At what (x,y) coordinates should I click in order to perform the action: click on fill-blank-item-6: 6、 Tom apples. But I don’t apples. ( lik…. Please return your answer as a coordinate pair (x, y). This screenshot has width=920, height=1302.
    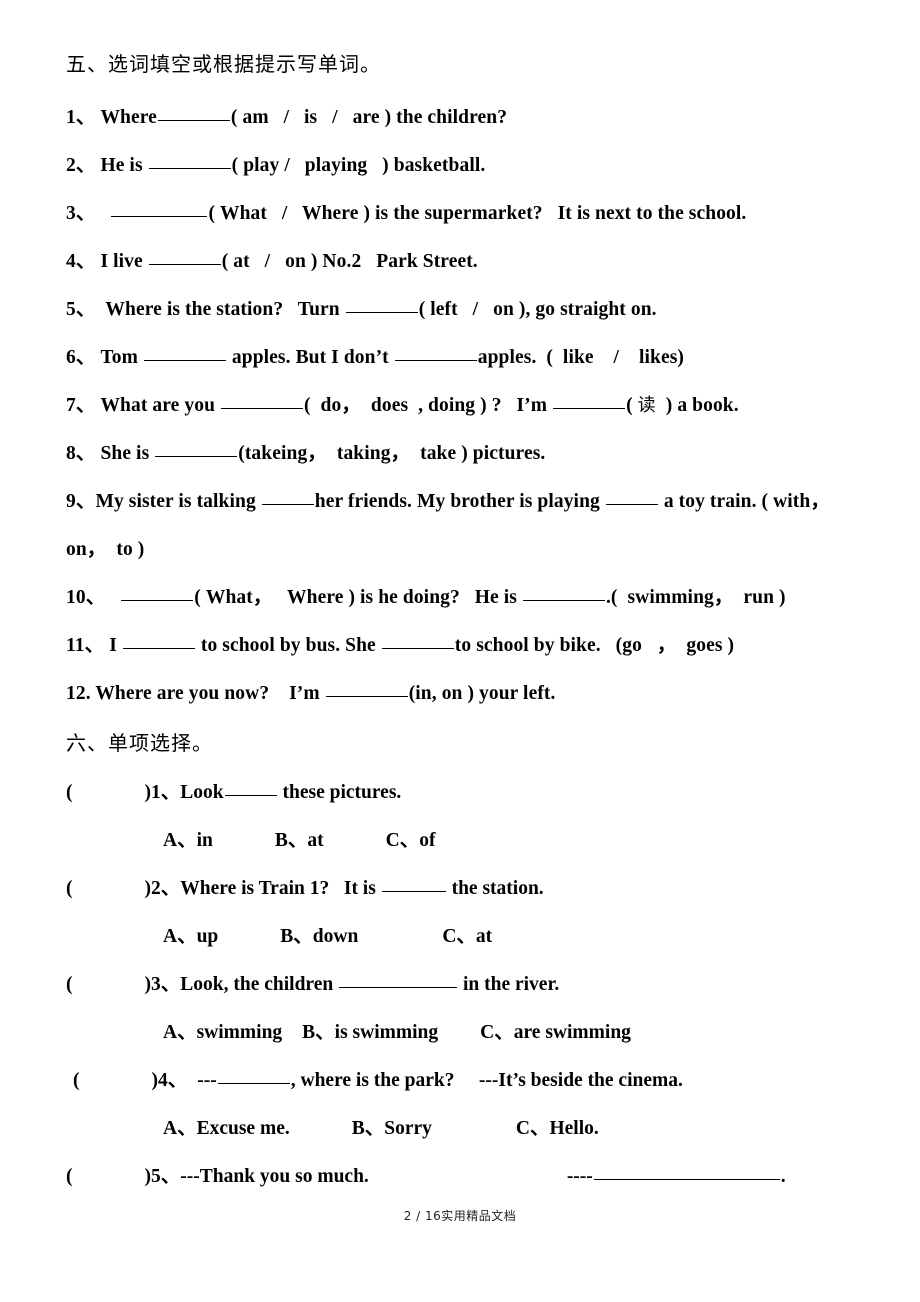
    Looking at the image, I should click on (473, 358).